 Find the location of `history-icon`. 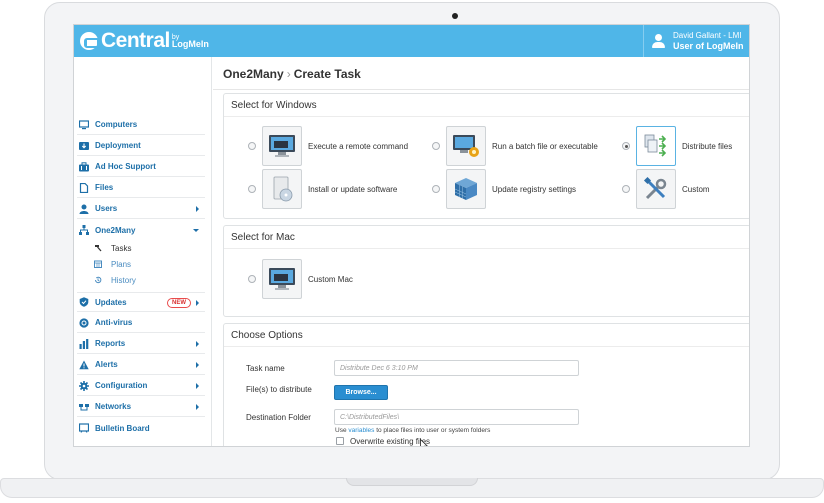

history-icon is located at coordinates (98, 280).